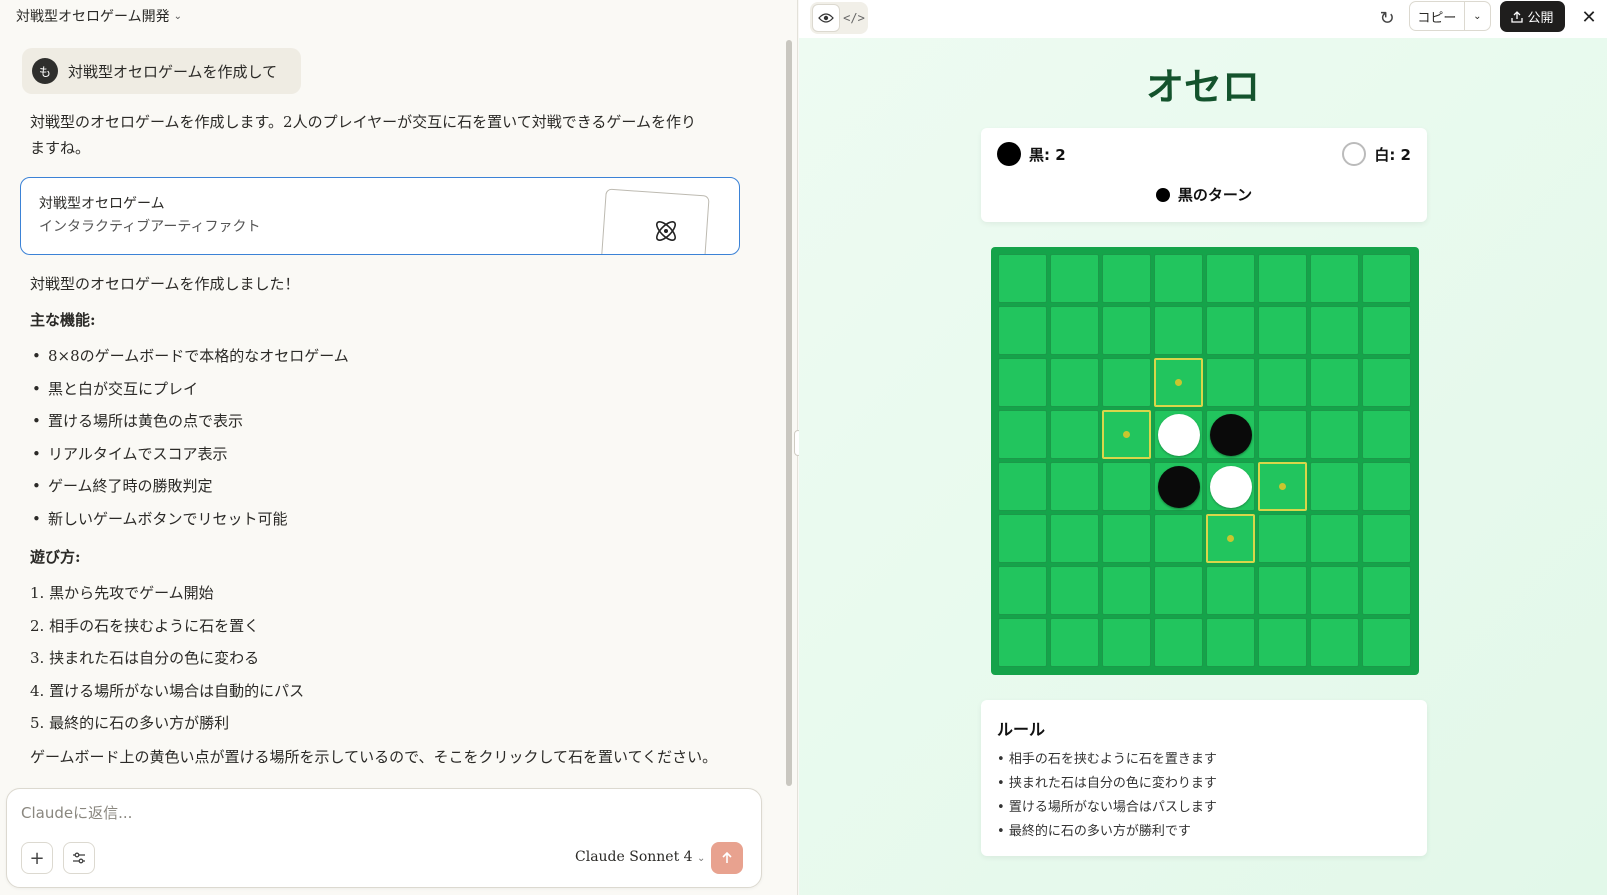 The height and width of the screenshot is (895, 1607). Describe the element at coordinates (1354, 154) in the screenshot. I see `white-disc-icon` at that location.